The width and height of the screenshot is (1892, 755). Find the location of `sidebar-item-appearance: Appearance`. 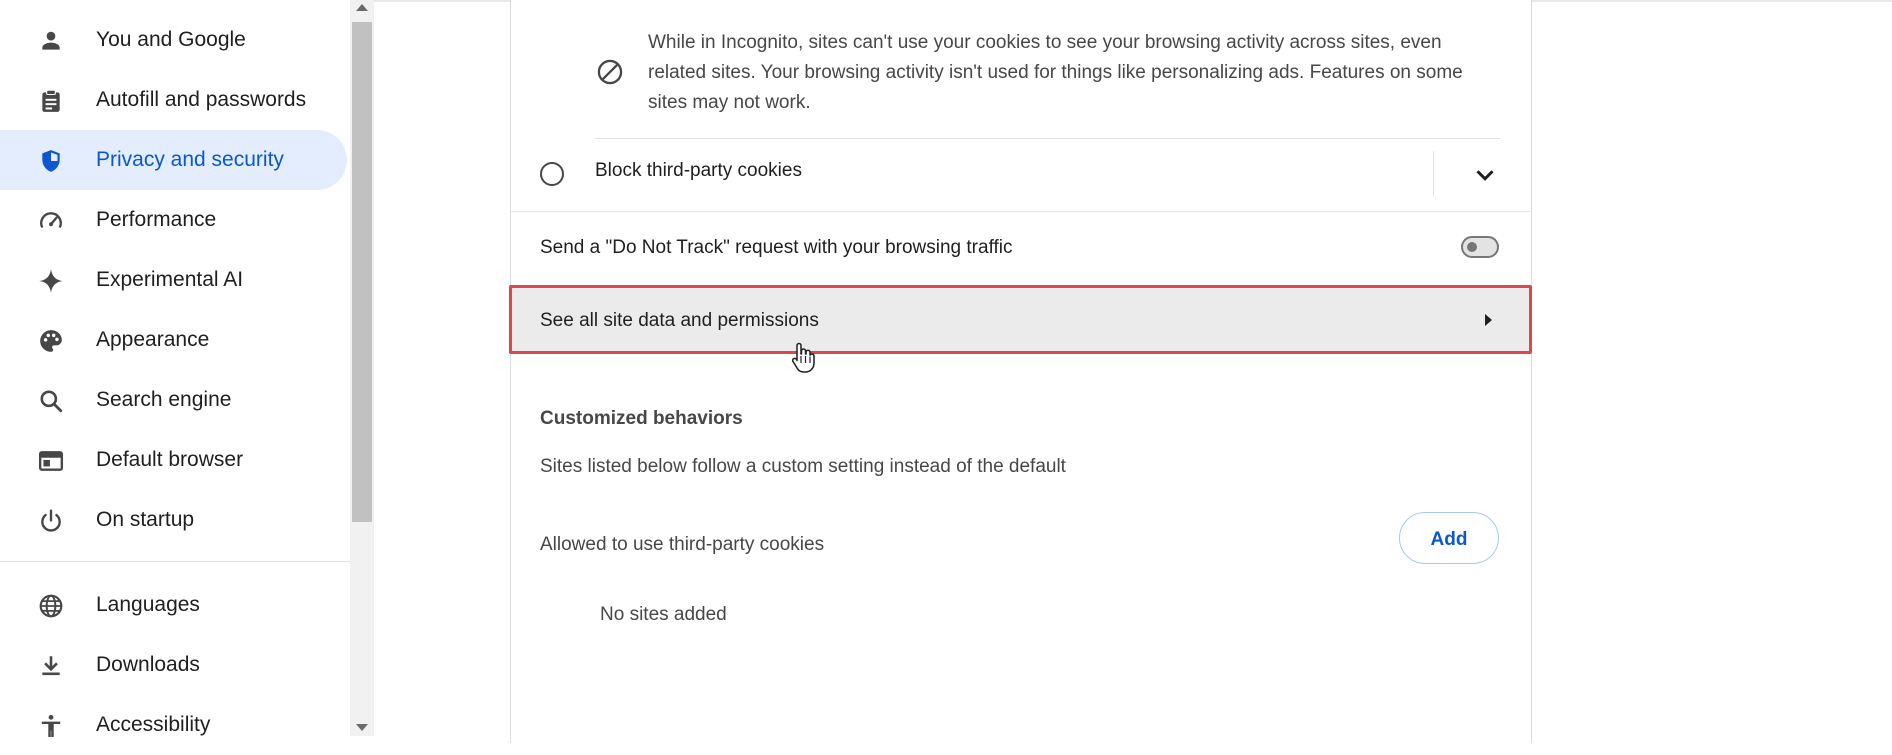

sidebar-item-appearance: Appearance is located at coordinates (173, 340).